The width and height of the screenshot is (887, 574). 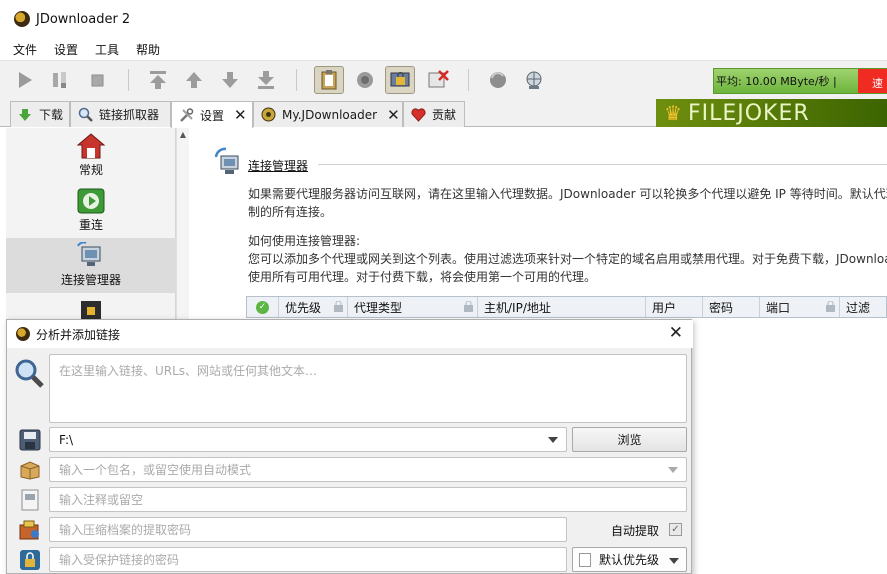 I want to click on archive-password-placeholder: 输入压缩档案的提取密码, so click(x=125, y=530).